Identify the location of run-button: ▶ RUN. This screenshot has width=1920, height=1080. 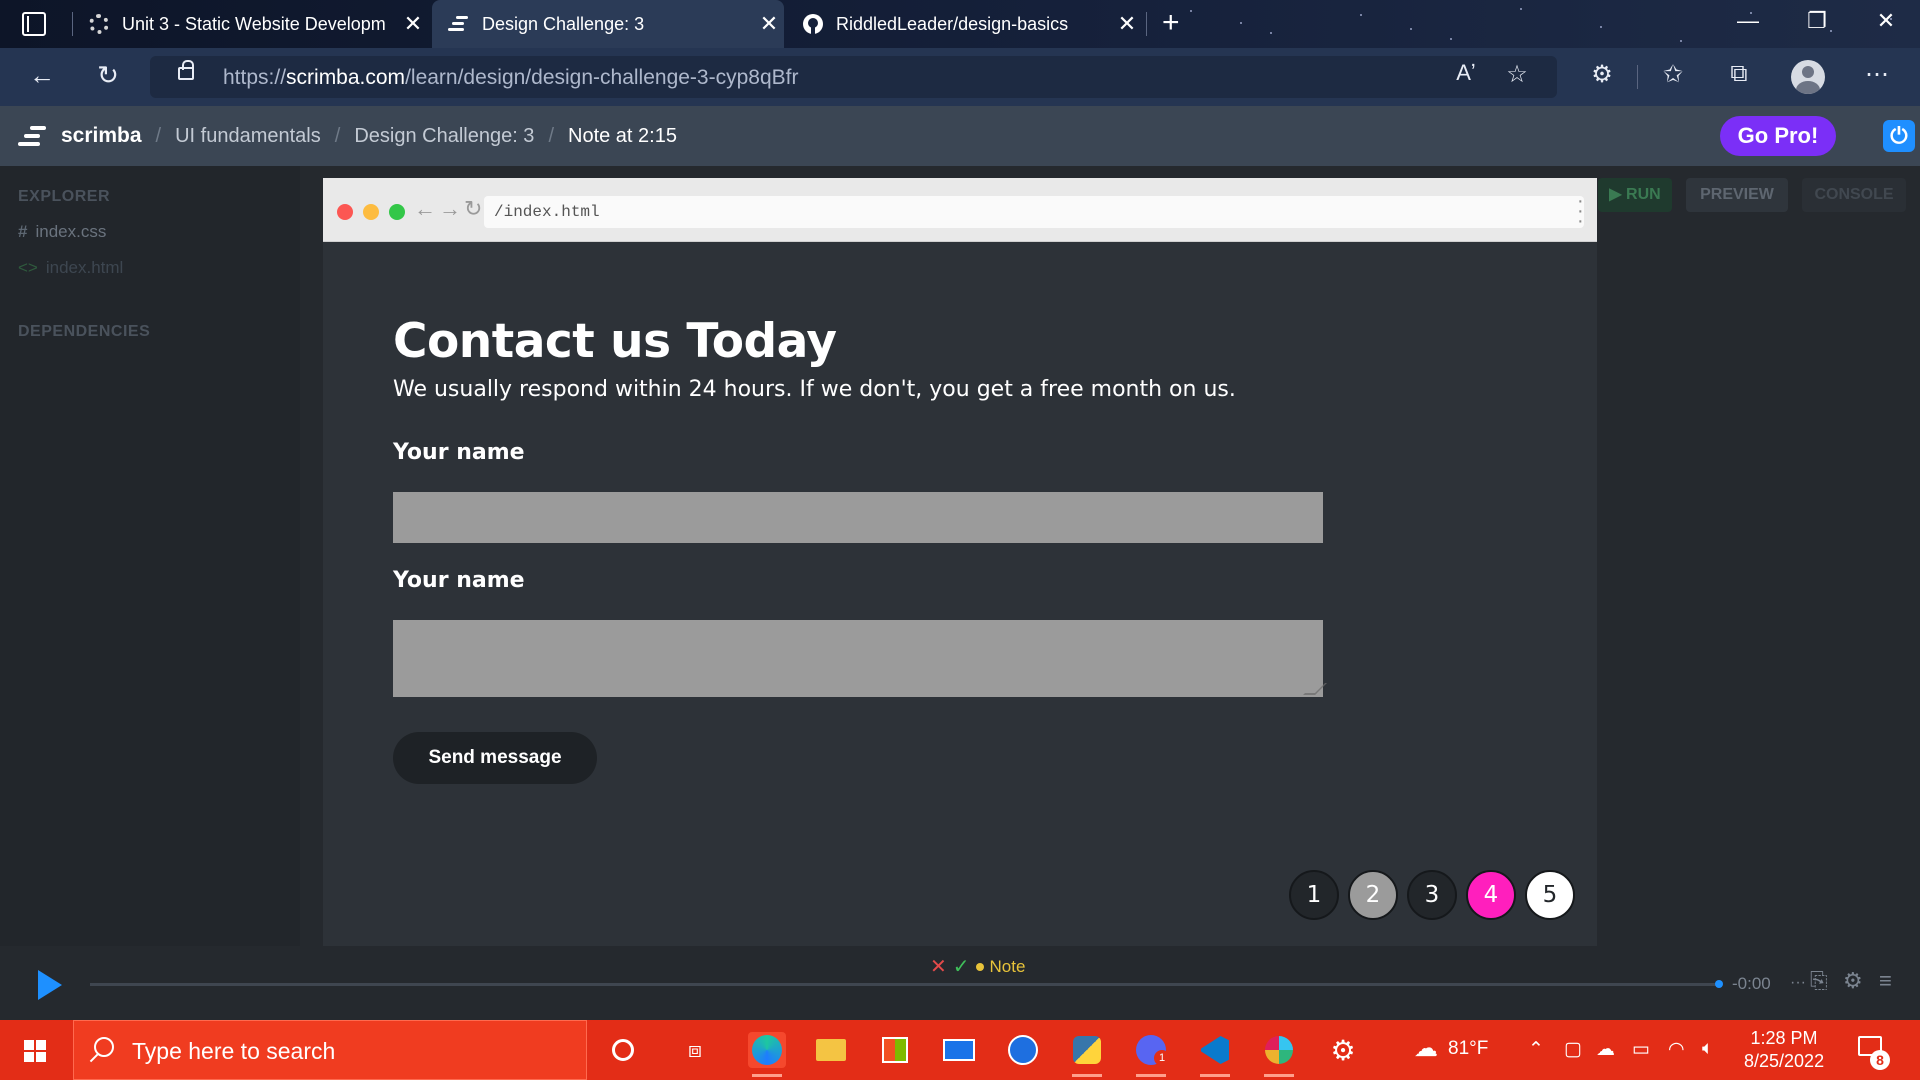
(1635, 195).